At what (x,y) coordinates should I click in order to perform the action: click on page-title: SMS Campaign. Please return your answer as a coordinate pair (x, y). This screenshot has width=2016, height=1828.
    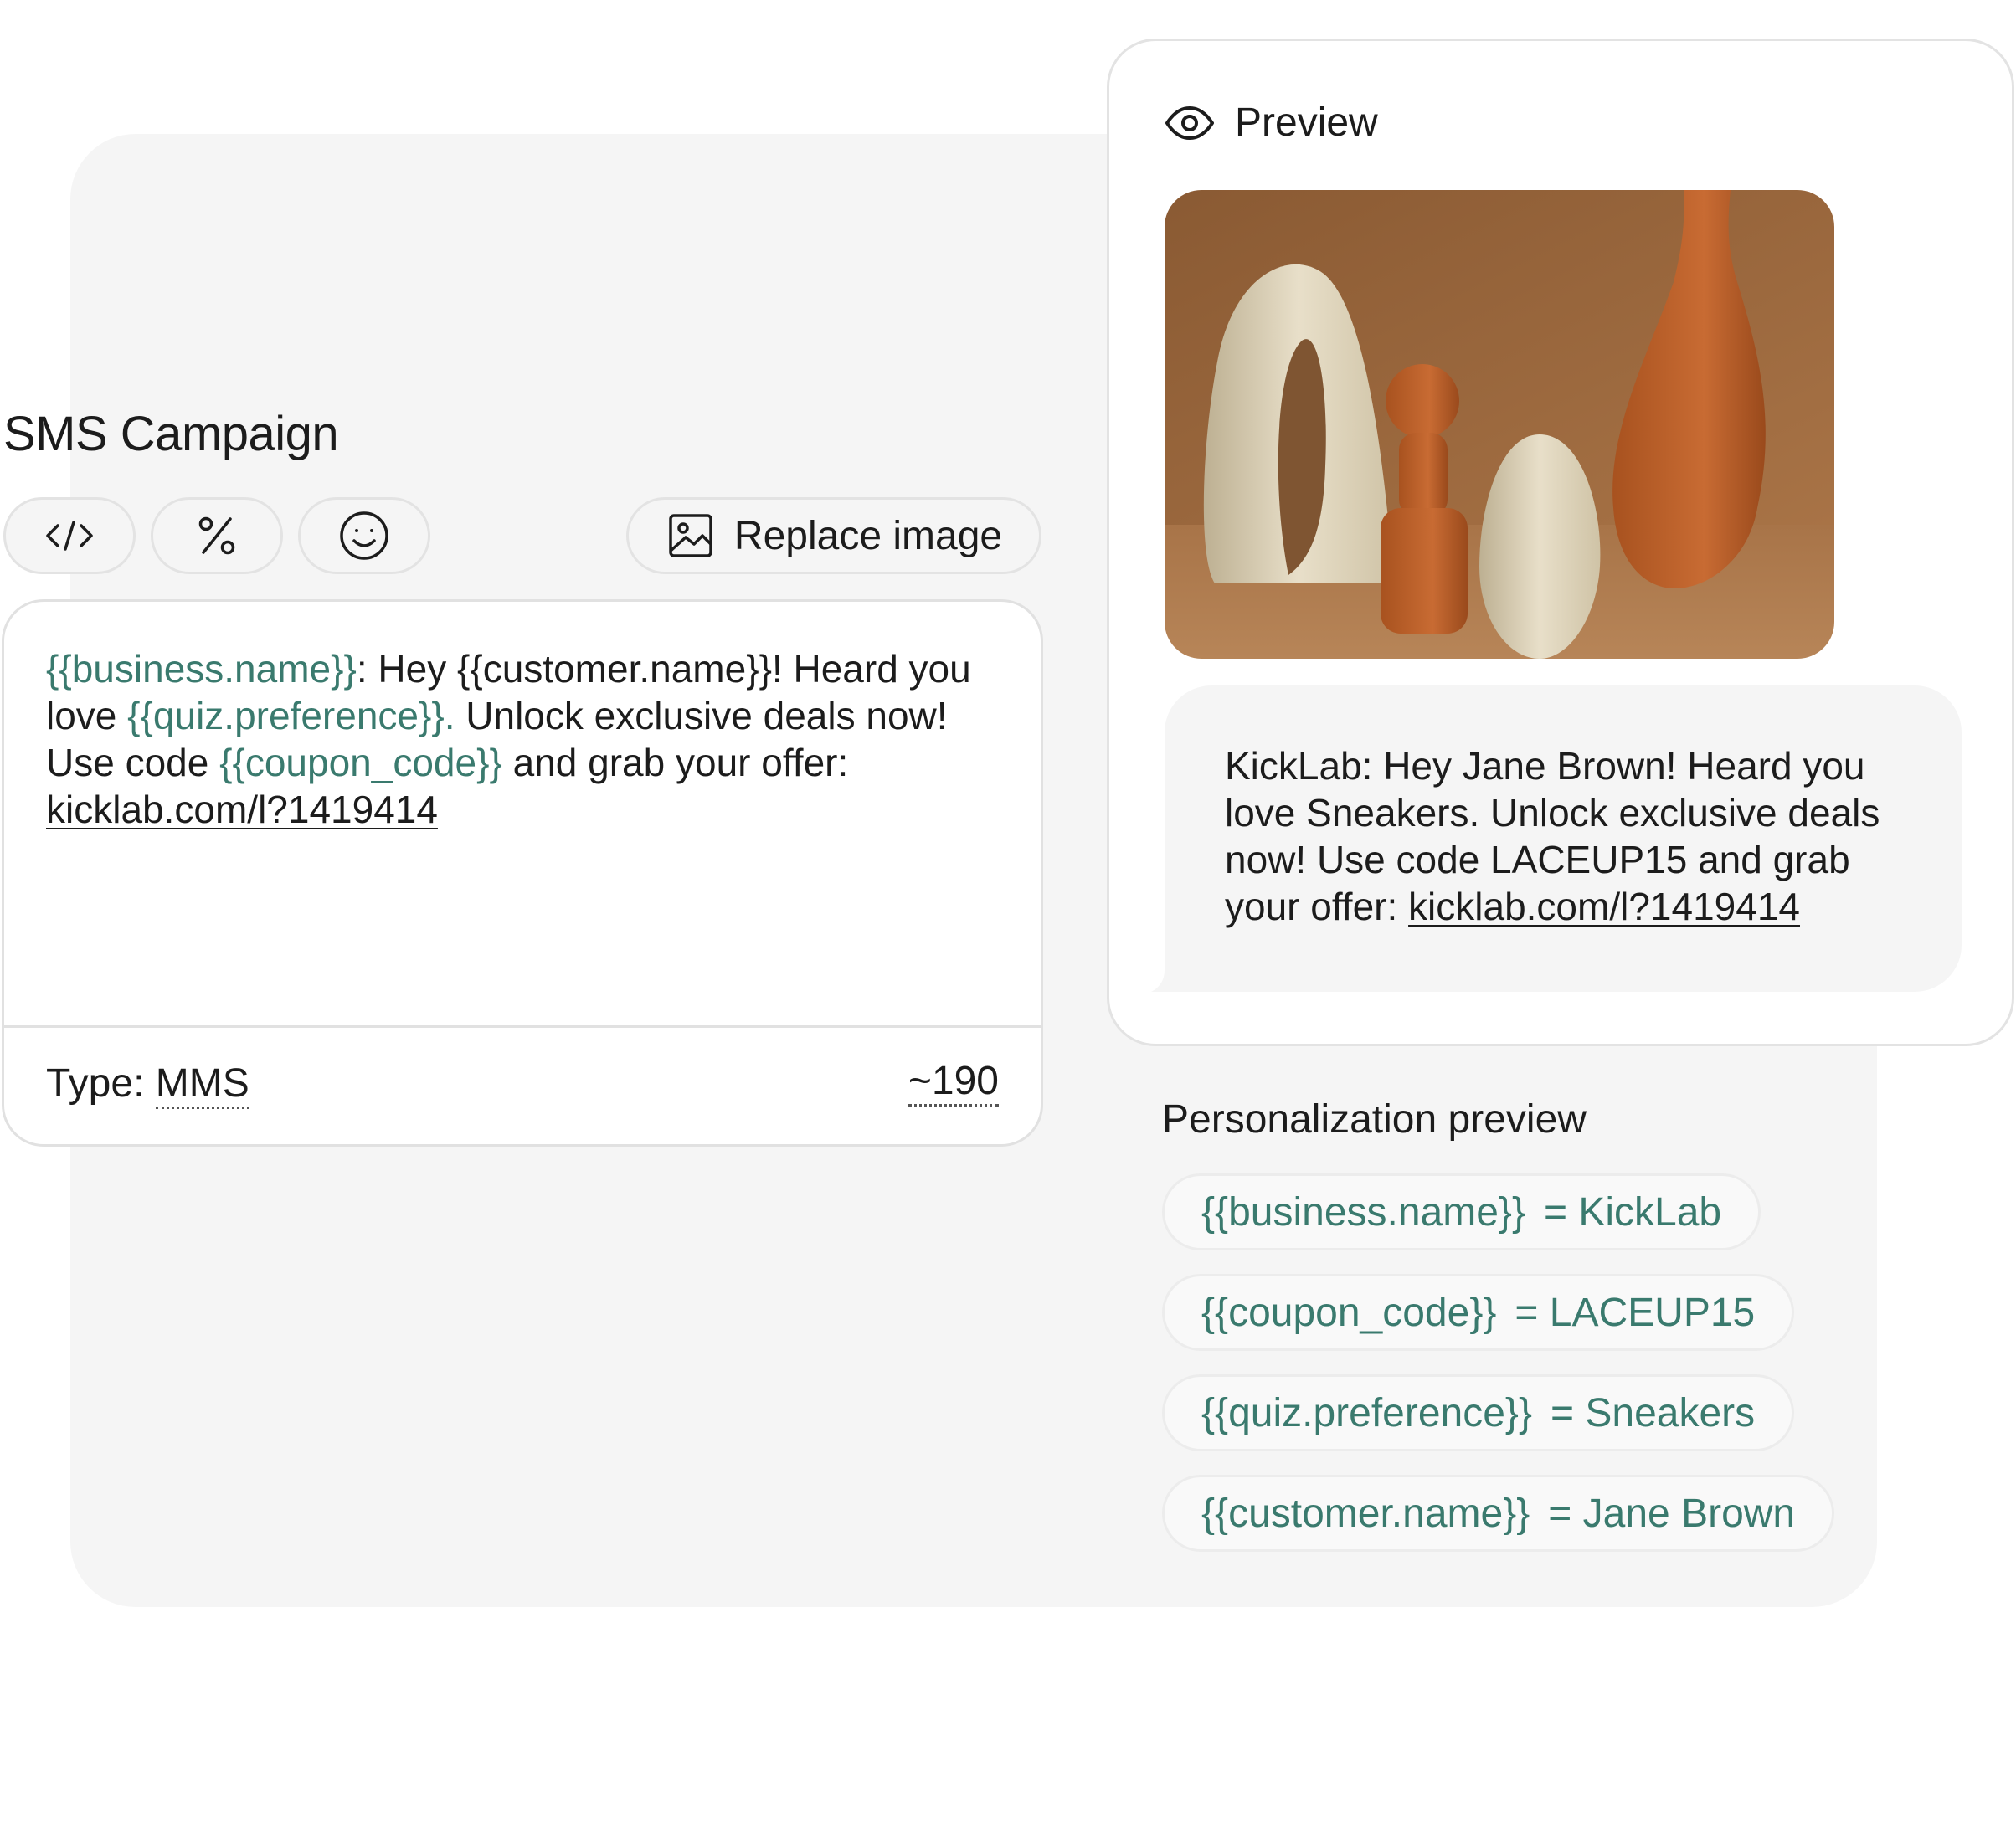
    Looking at the image, I should click on (171, 434).